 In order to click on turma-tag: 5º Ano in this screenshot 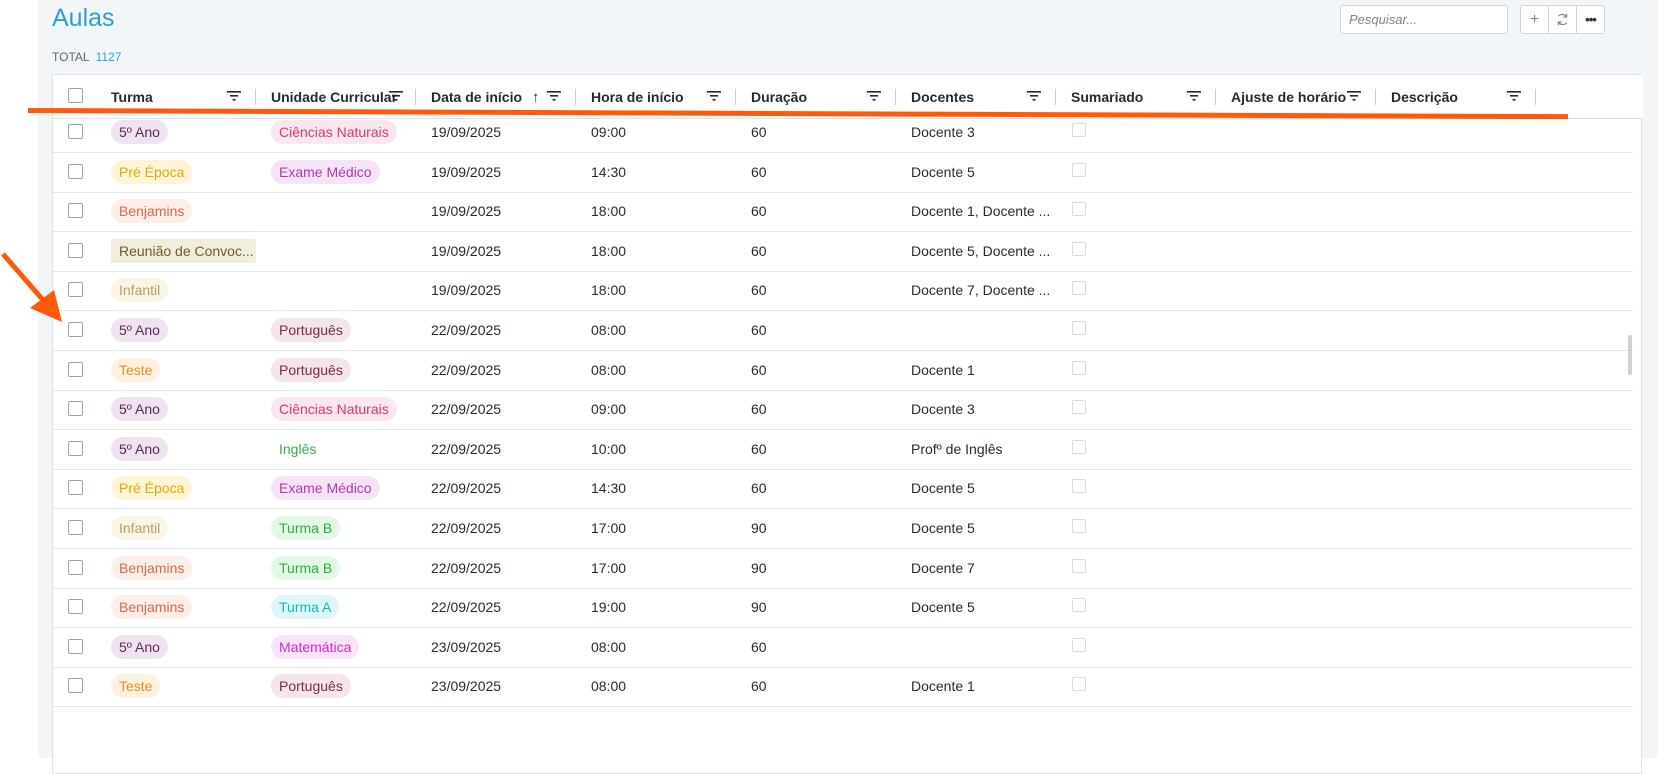, I will do `click(139, 409)`.